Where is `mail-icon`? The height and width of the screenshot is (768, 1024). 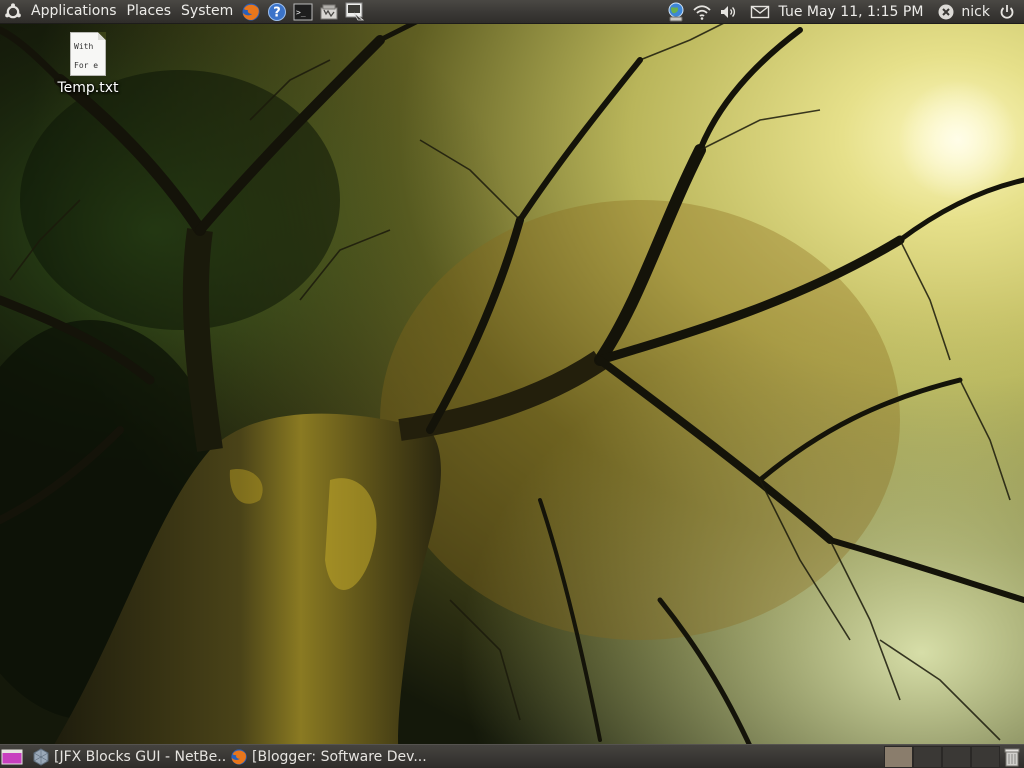 mail-icon is located at coordinates (760, 12).